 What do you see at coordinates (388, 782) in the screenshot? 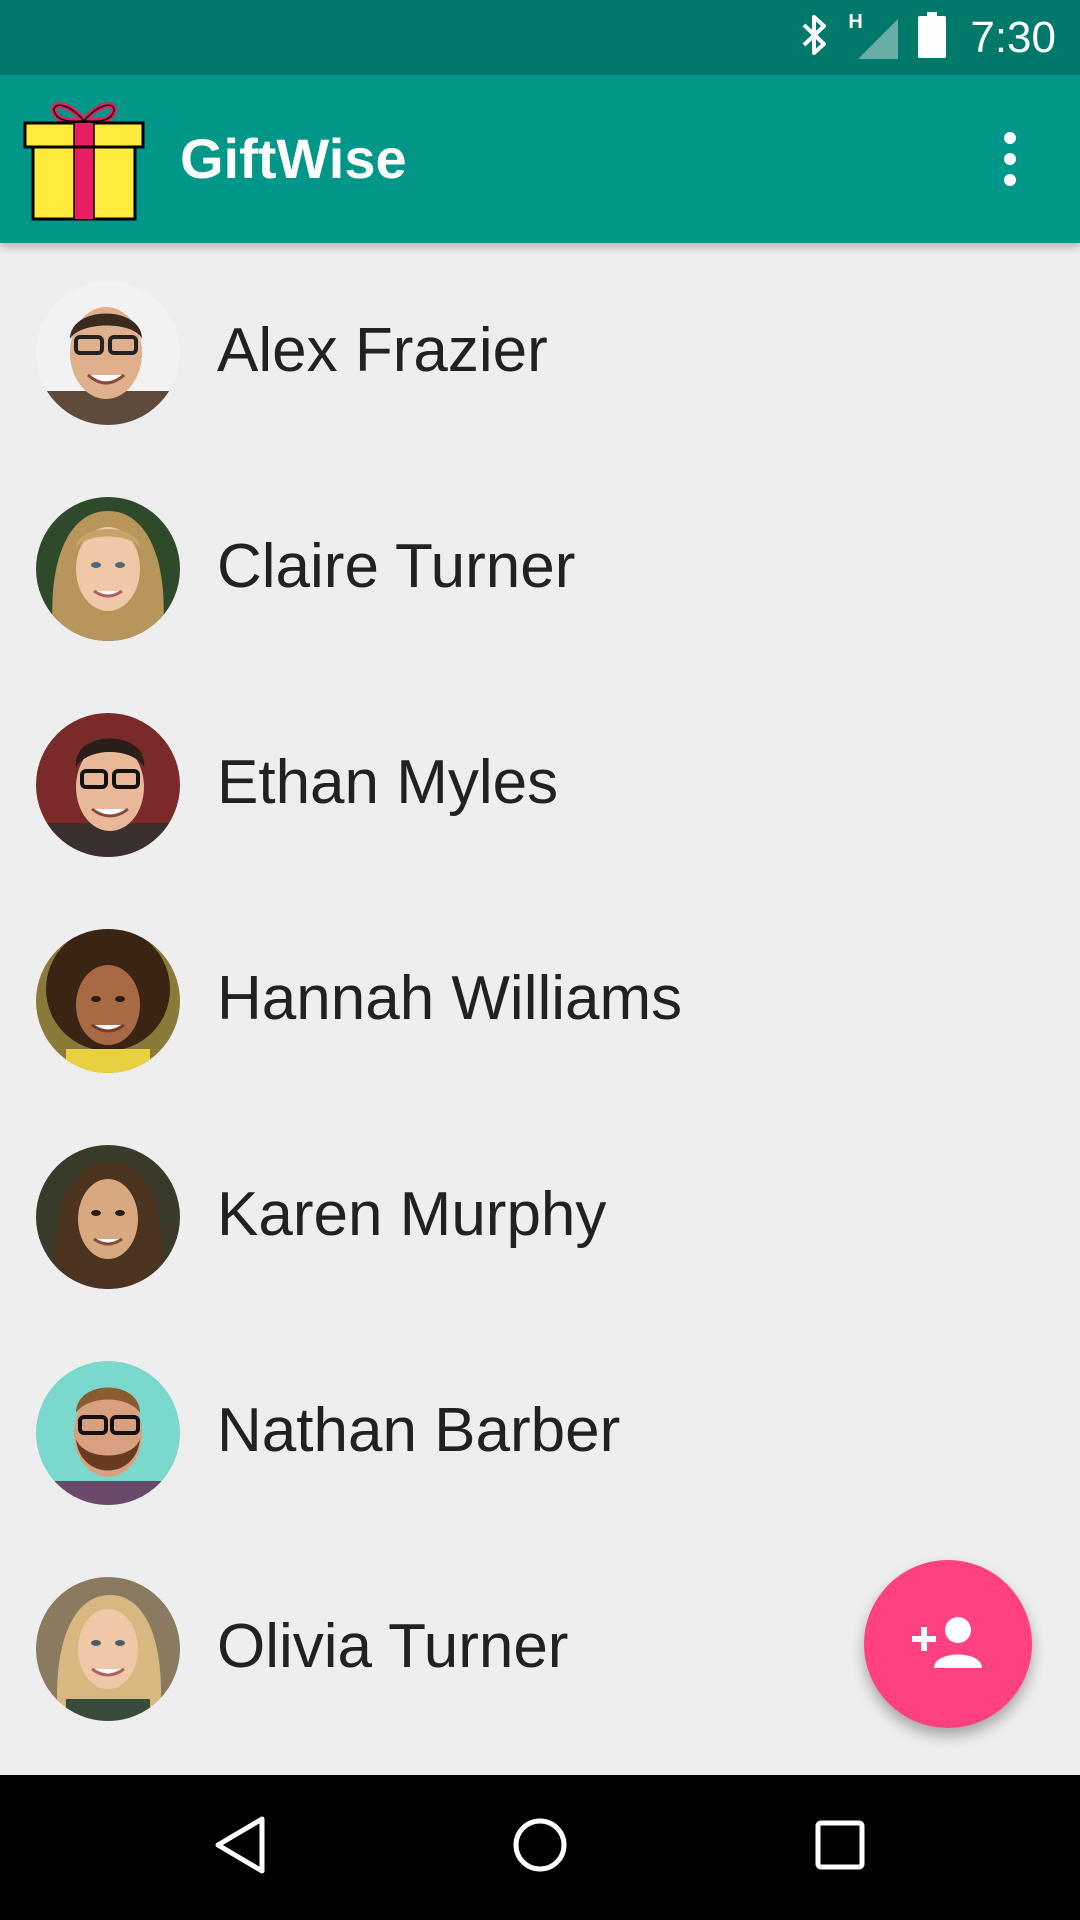
I see `contact-name: Ethan Myles` at bounding box center [388, 782].